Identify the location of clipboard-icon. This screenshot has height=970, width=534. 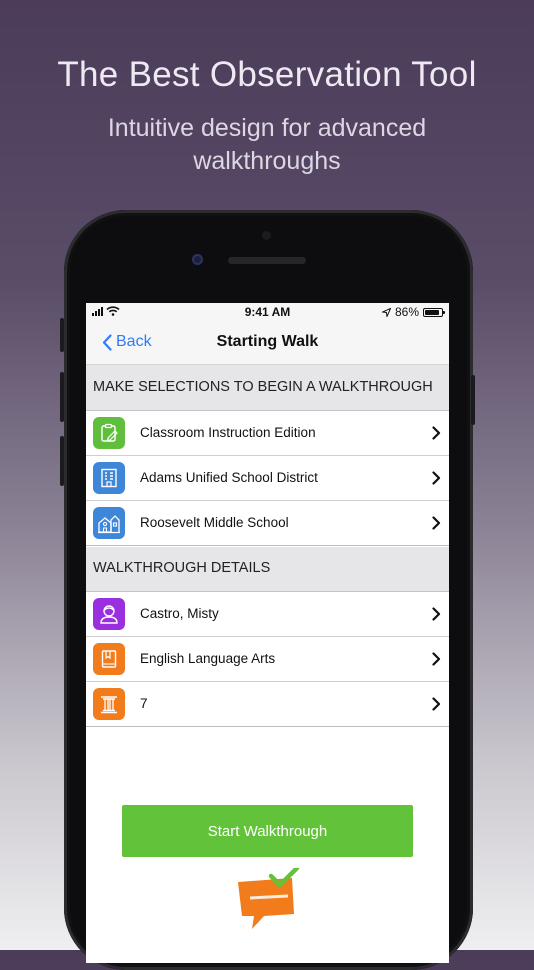
(109, 433).